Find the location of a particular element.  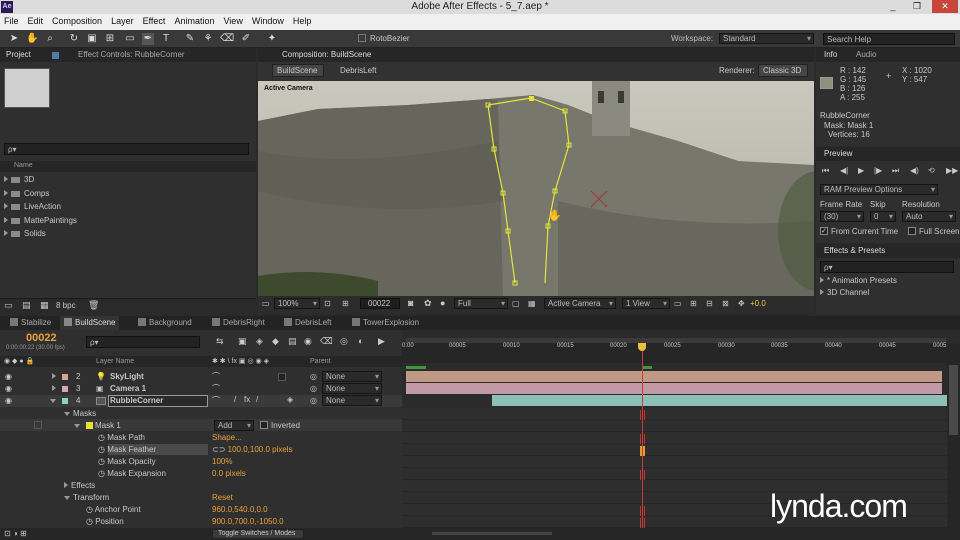

tab-stabilize: Stabilize is located at coordinates (30, 323).